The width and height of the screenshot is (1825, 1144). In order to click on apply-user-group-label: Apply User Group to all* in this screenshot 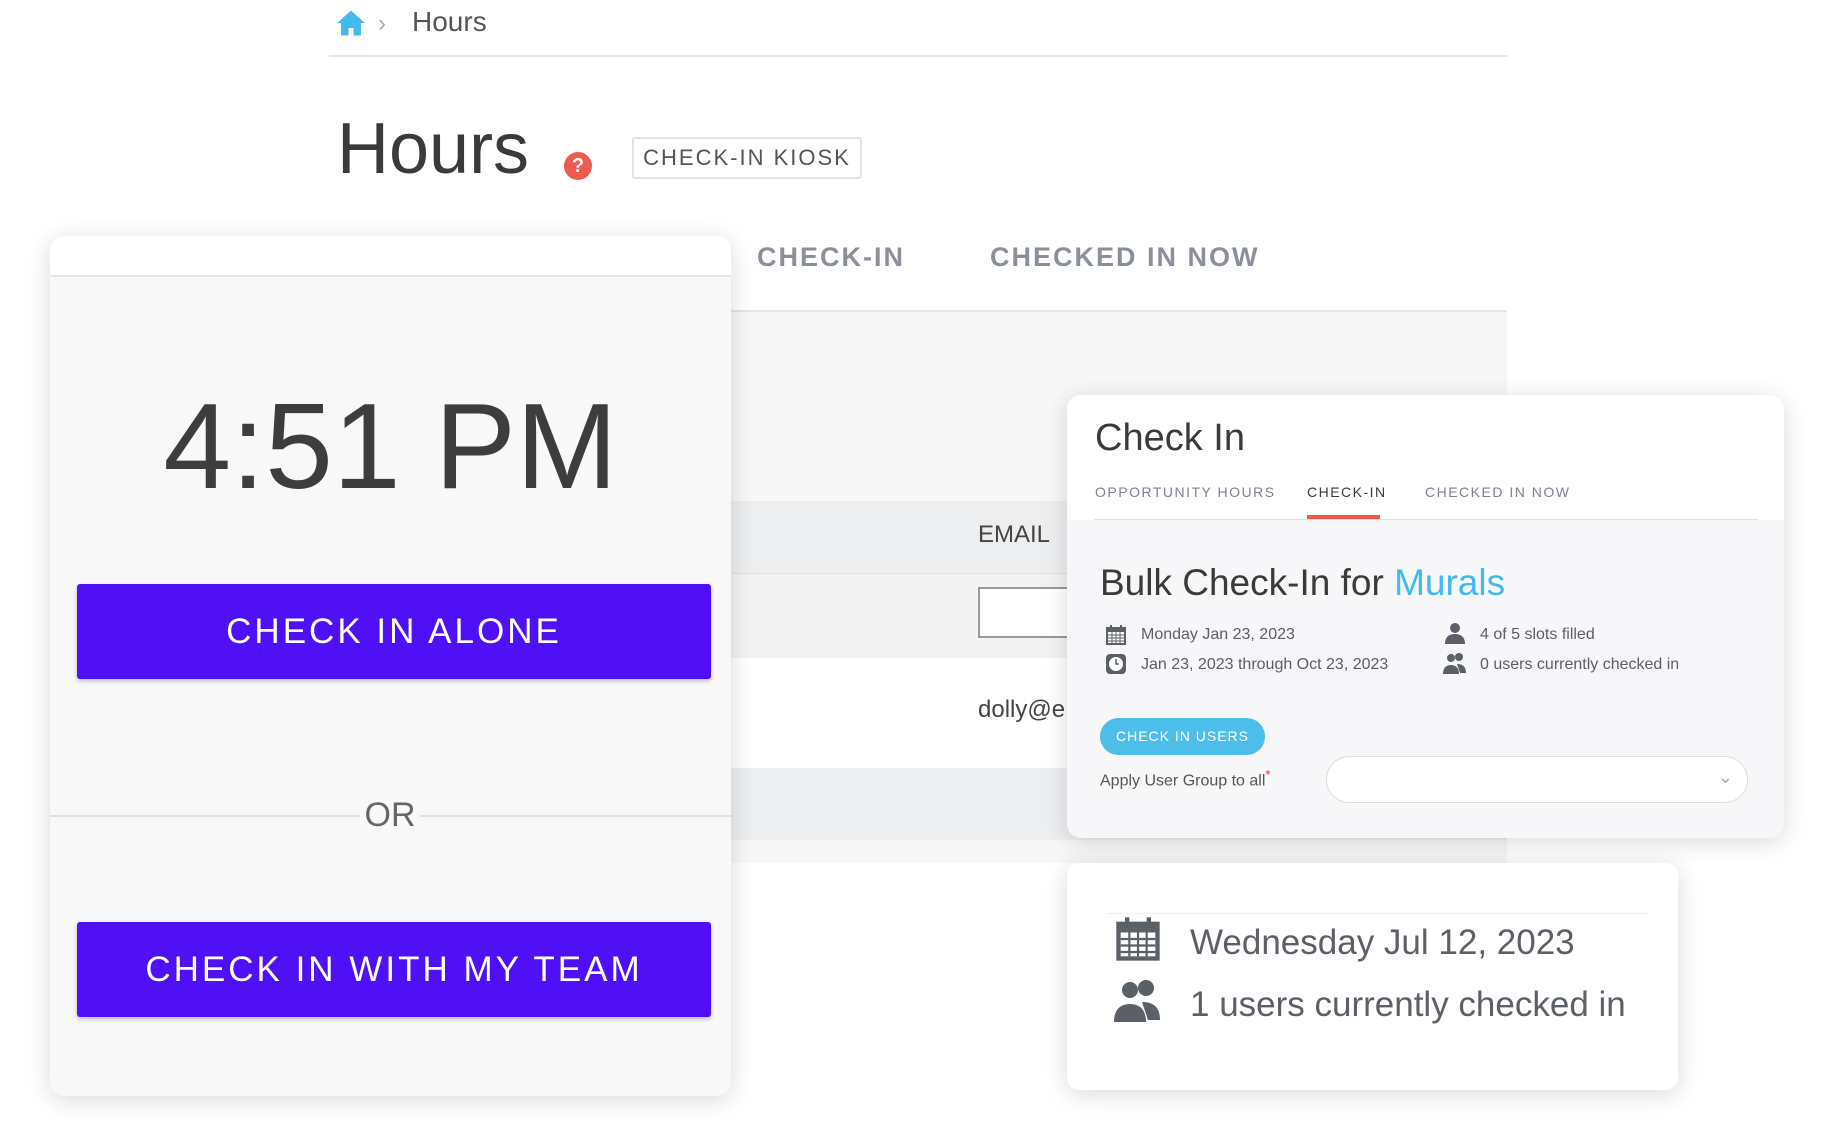, I will do `click(1185, 778)`.